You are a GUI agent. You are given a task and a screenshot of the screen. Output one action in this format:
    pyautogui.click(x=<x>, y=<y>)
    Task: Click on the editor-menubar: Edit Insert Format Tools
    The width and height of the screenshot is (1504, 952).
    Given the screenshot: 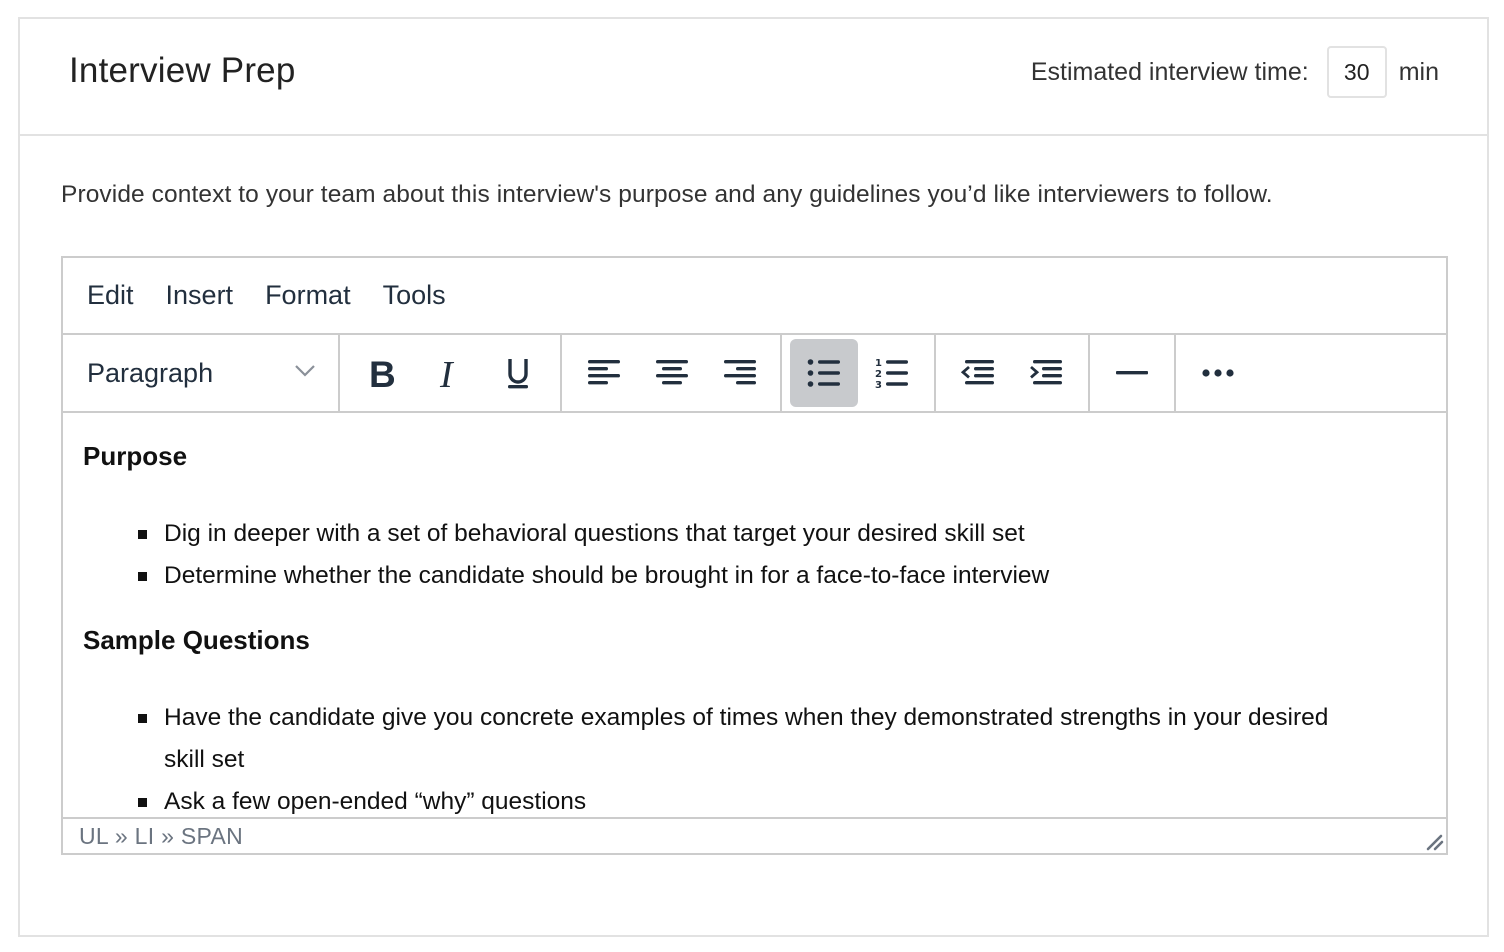 What is the action you would take?
    pyautogui.click(x=754, y=296)
    